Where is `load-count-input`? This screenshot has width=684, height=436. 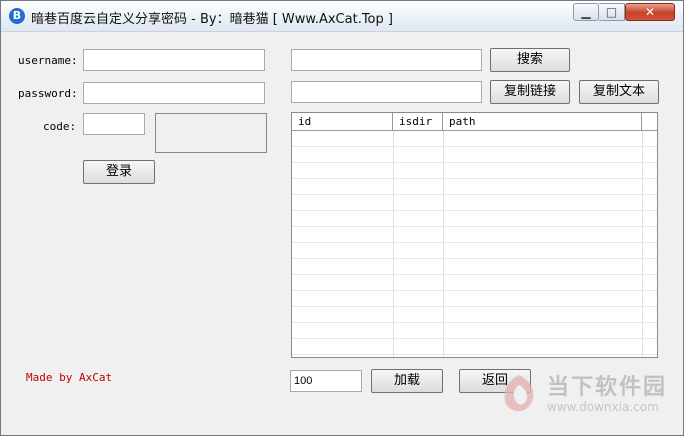
load-count-input is located at coordinates (326, 381).